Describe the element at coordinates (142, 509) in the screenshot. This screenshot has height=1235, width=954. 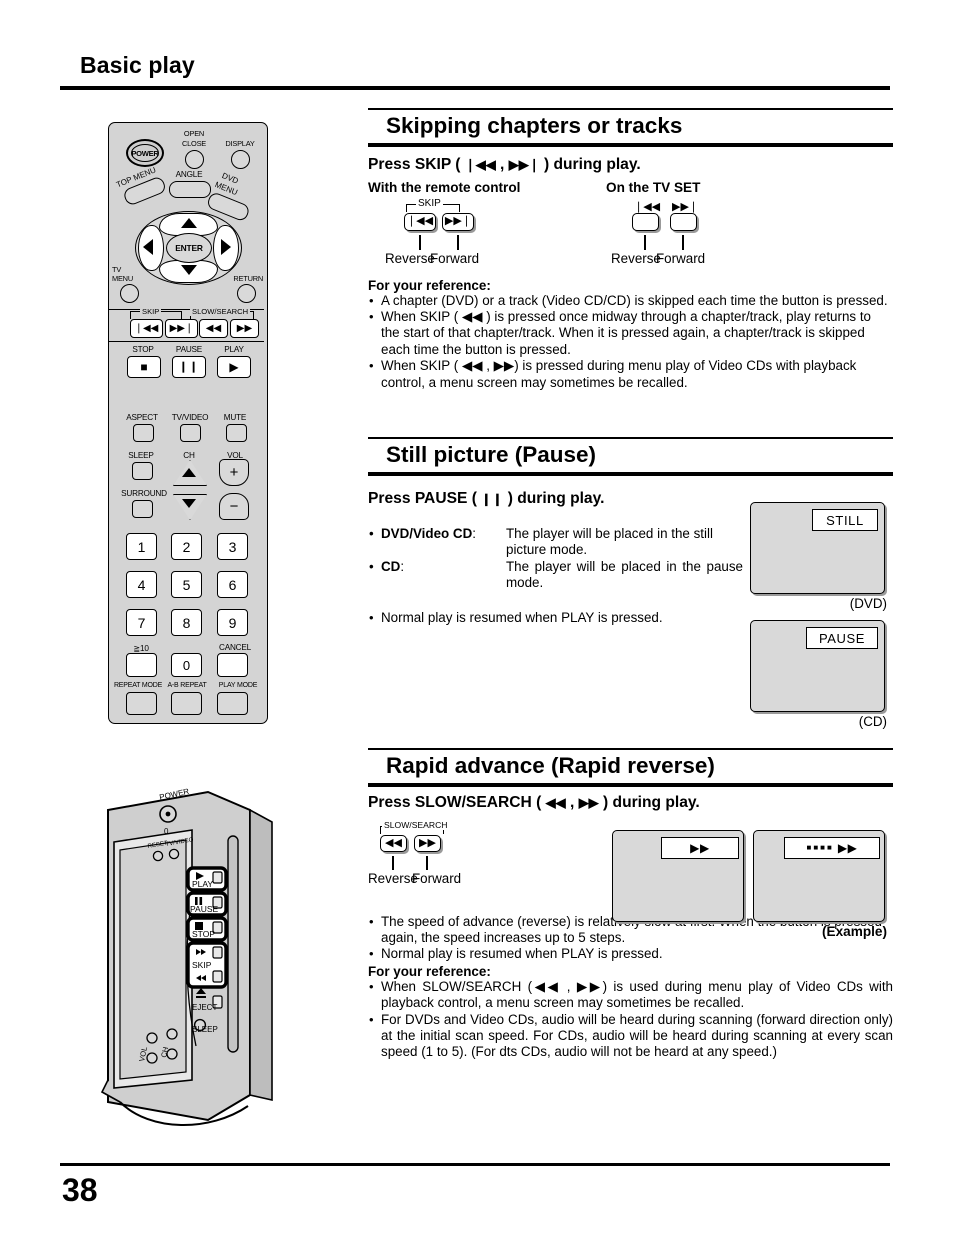
I see `surround-button` at that location.